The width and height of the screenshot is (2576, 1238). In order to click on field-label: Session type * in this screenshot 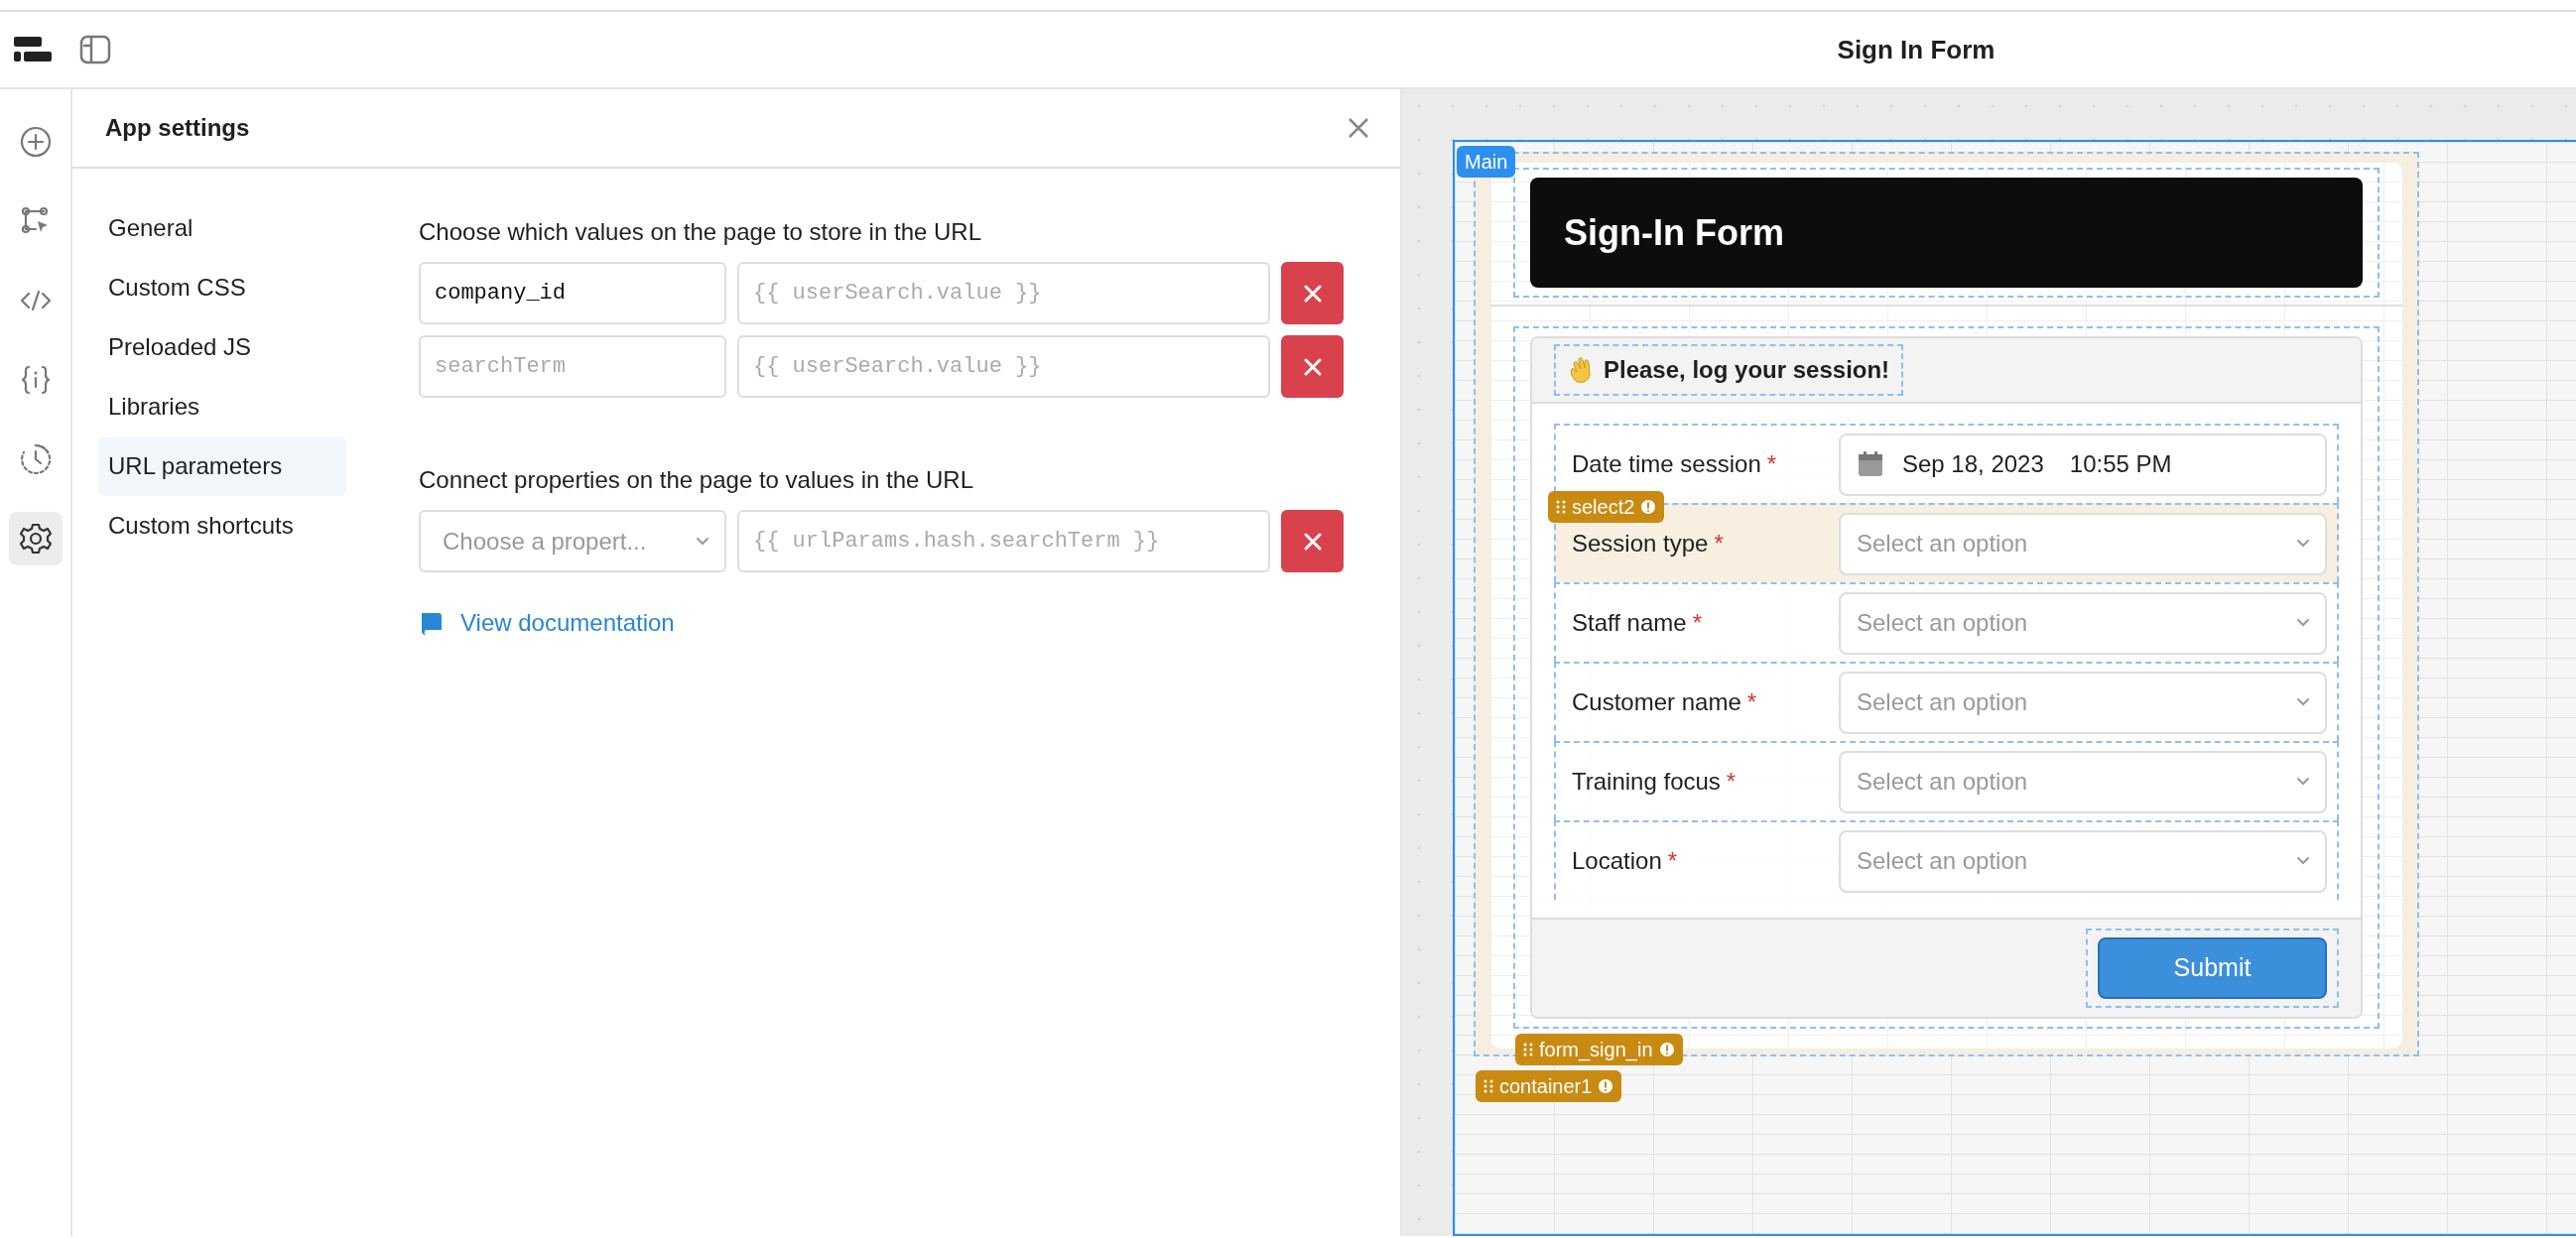, I will do `click(1649, 544)`.